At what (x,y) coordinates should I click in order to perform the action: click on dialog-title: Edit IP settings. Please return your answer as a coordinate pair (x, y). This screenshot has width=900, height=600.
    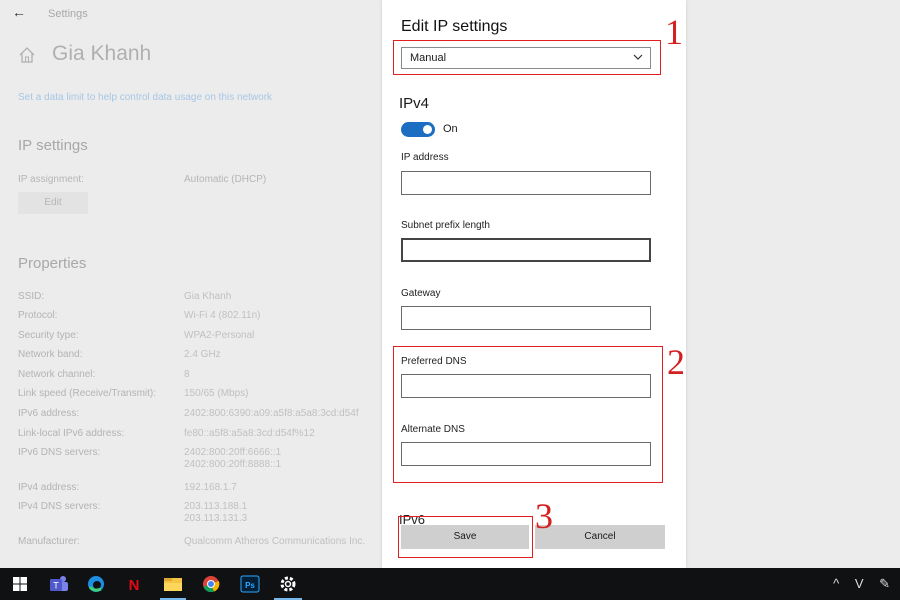
    Looking at the image, I should click on (454, 26).